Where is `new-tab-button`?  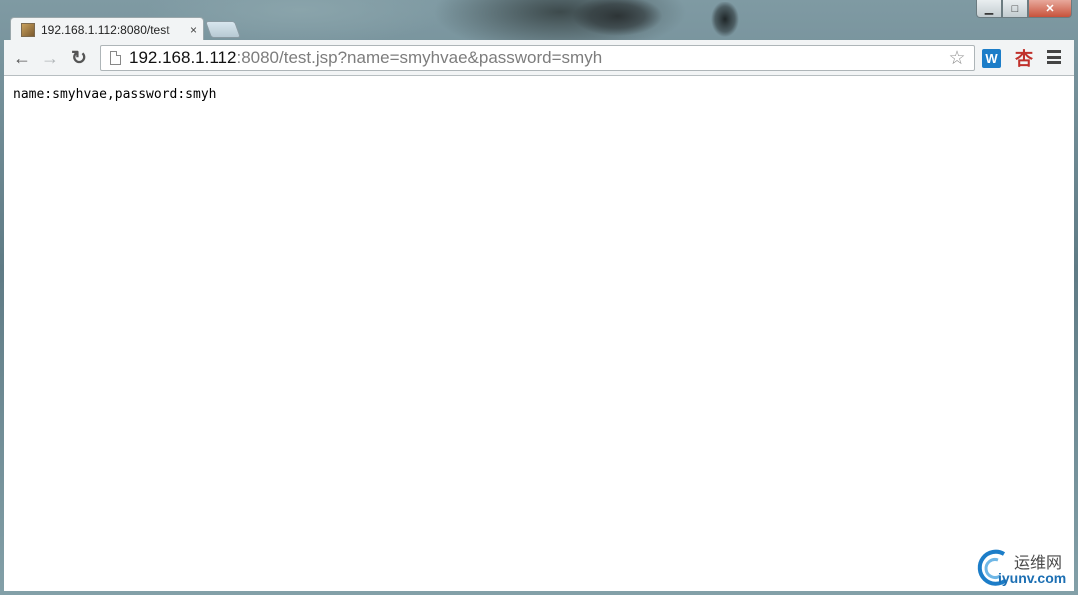 new-tab-button is located at coordinates (223, 29).